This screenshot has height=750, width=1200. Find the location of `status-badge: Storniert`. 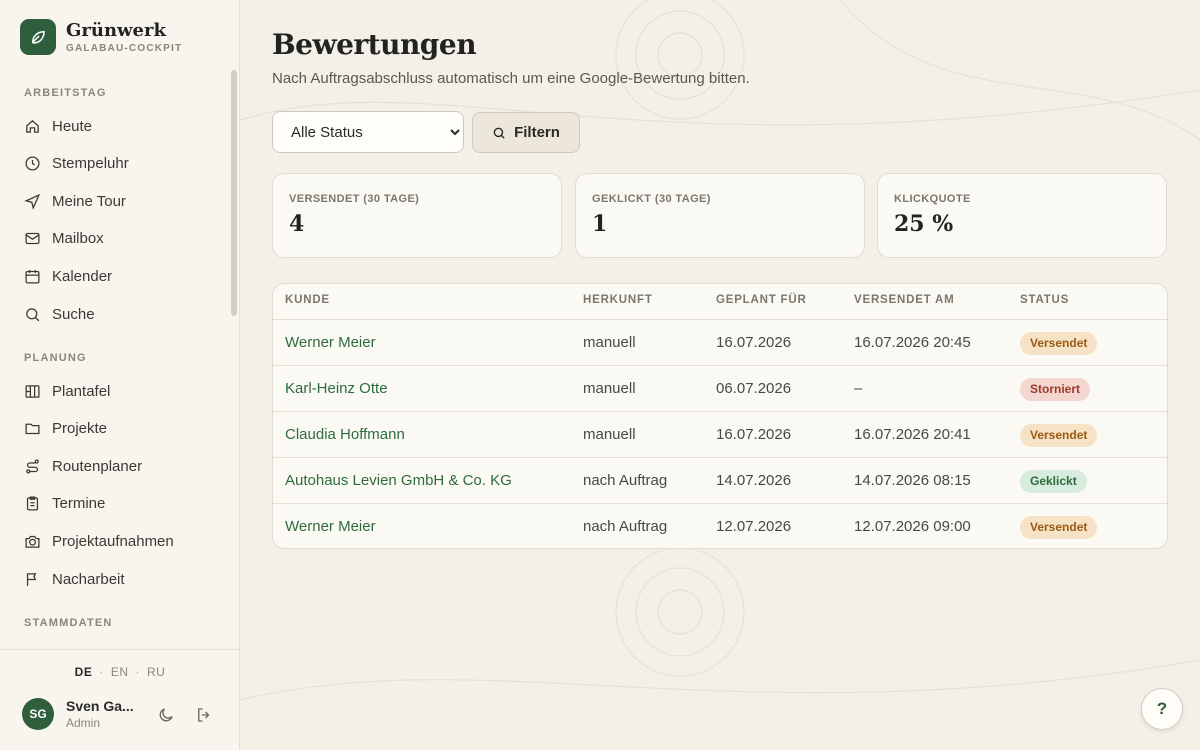

status-badge: Storniert is located at coordinates (1055, 389).